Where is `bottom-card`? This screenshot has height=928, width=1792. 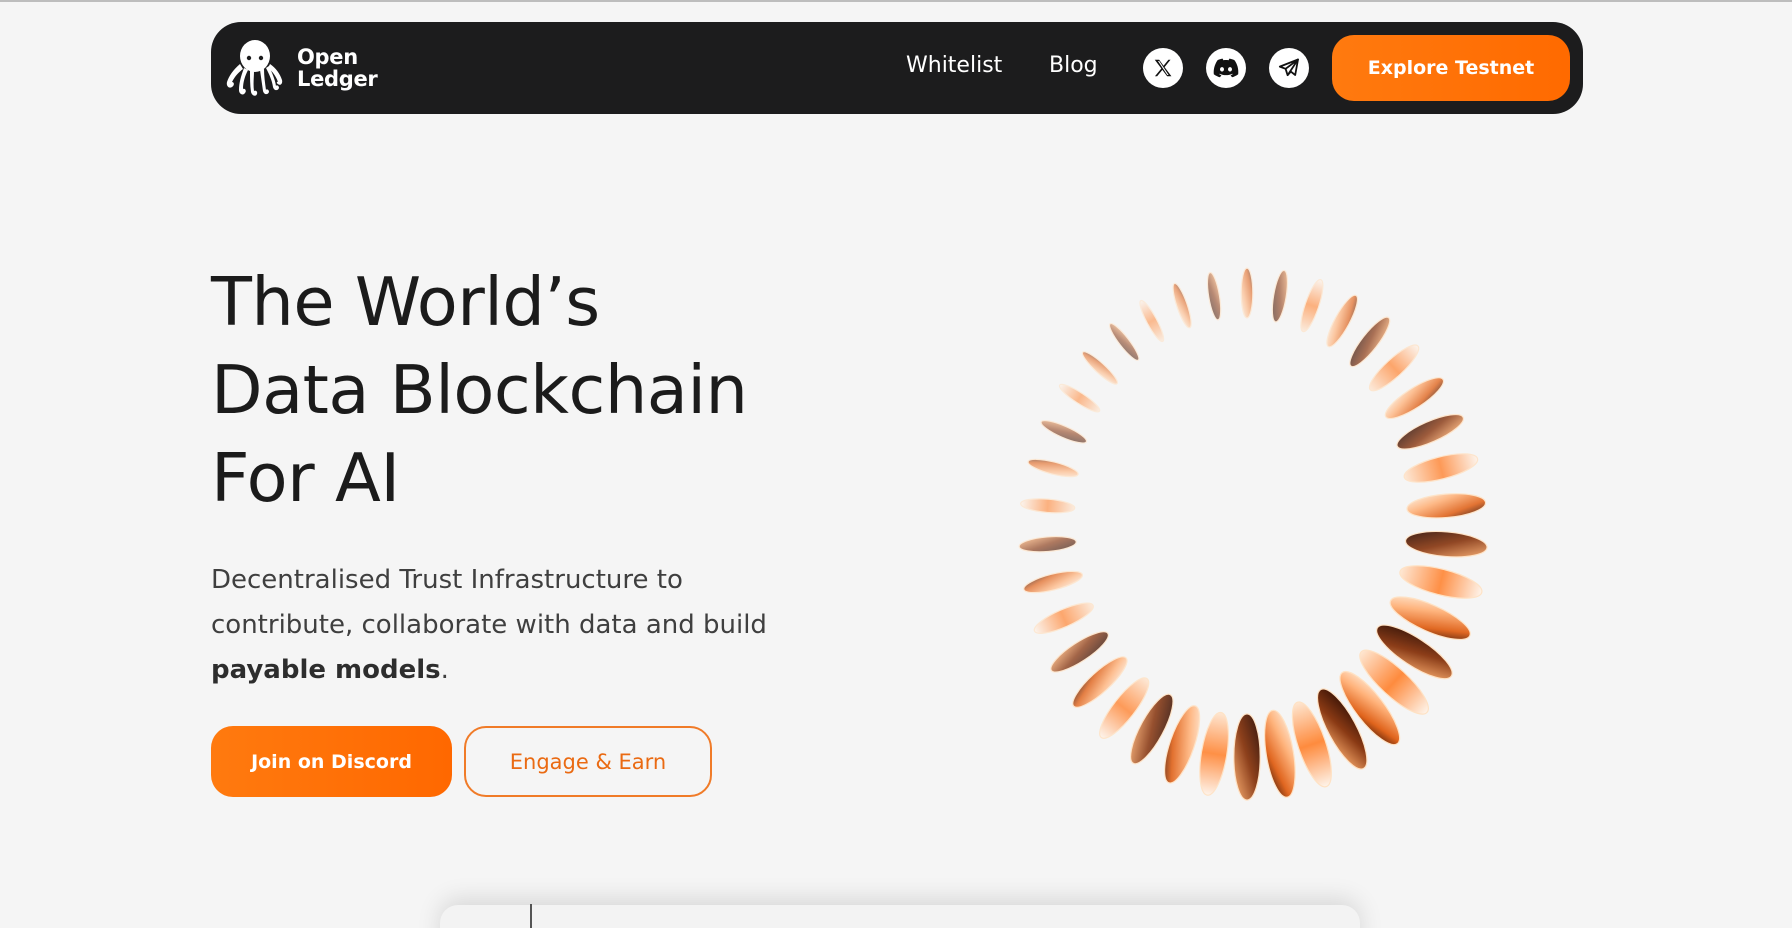 bottom-card is located at coordinates (900, 916).